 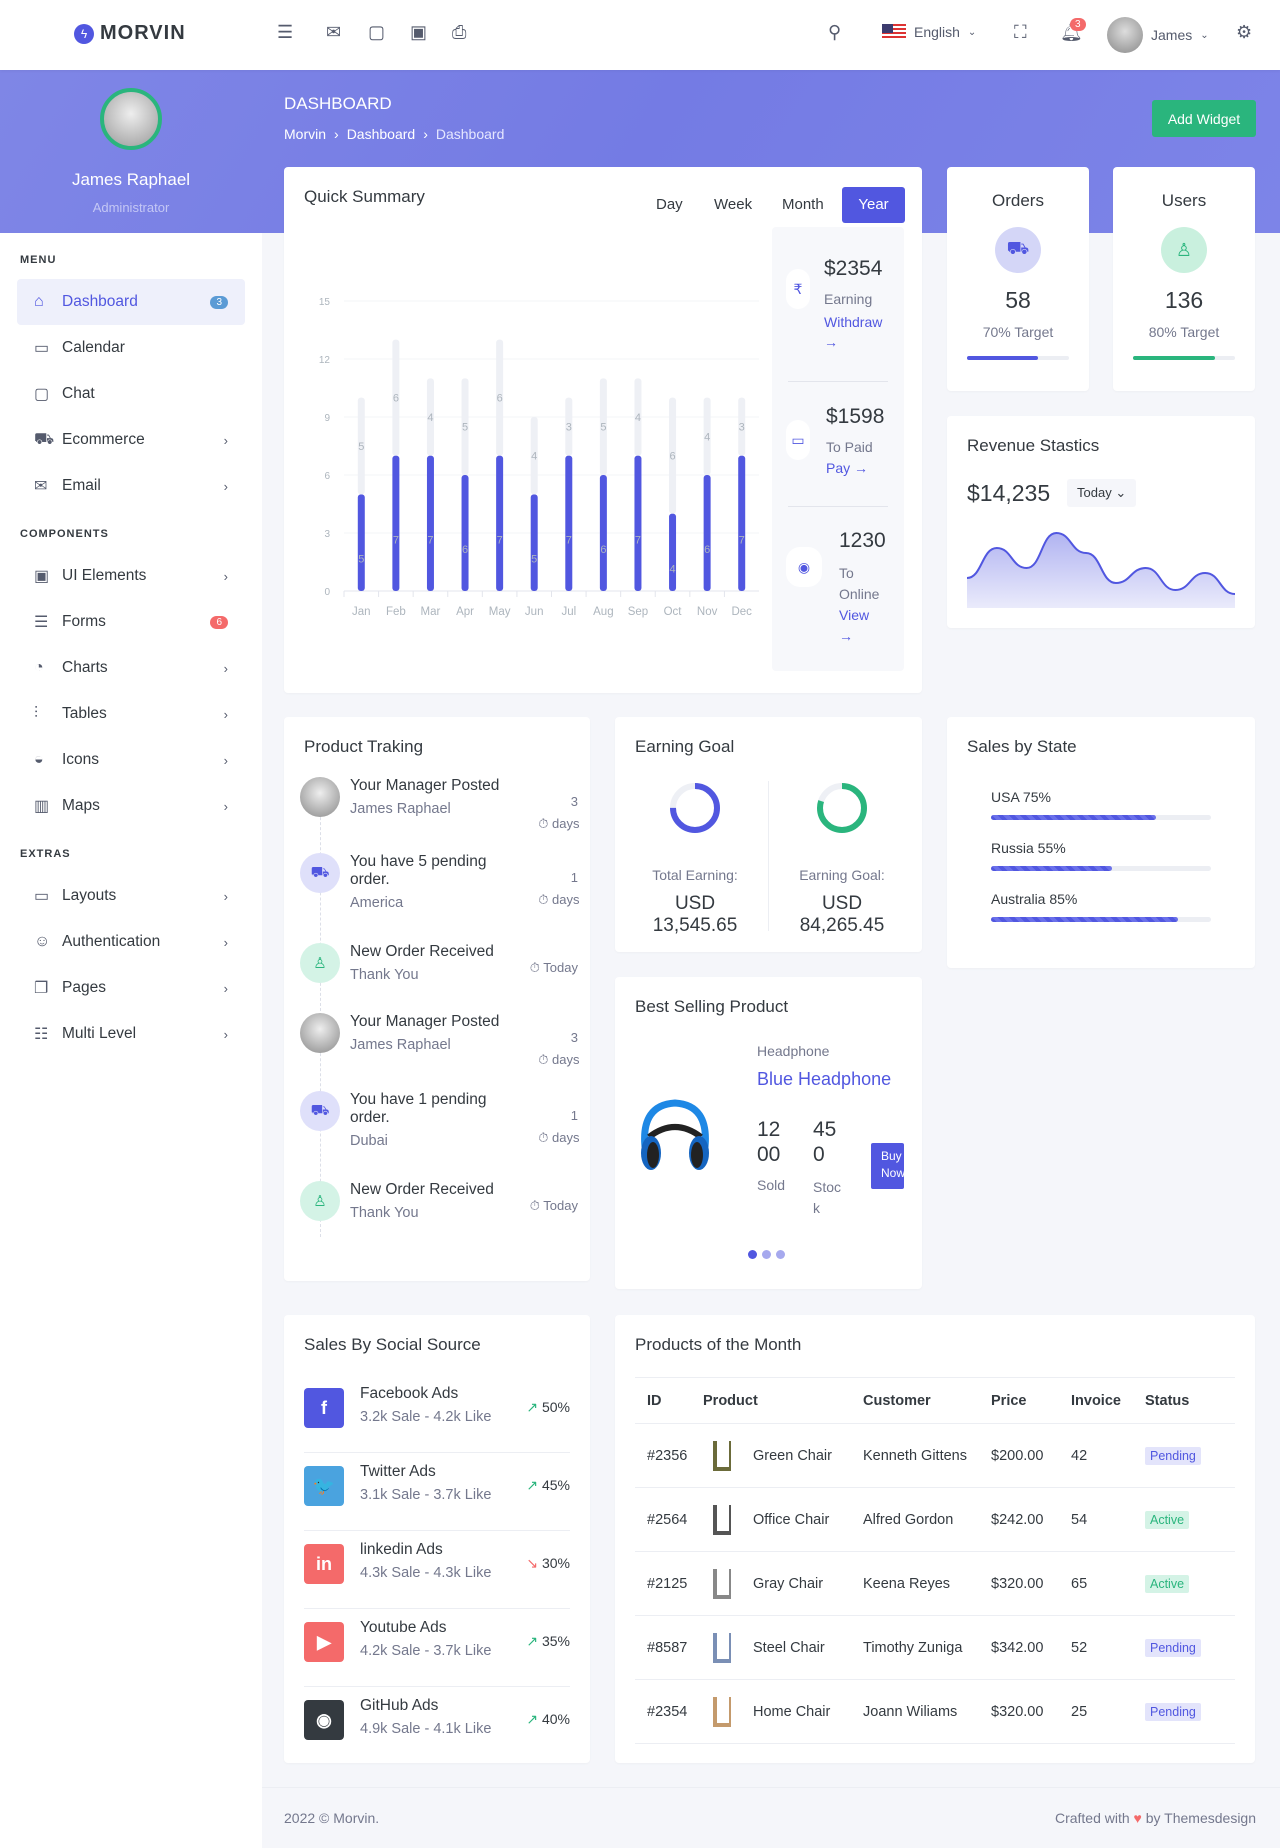 What do you see at coordinates (131, 394) in the screenshot?
I see `sidebar-item-chat: ▢ Chat` at bounding box center [131, 394].